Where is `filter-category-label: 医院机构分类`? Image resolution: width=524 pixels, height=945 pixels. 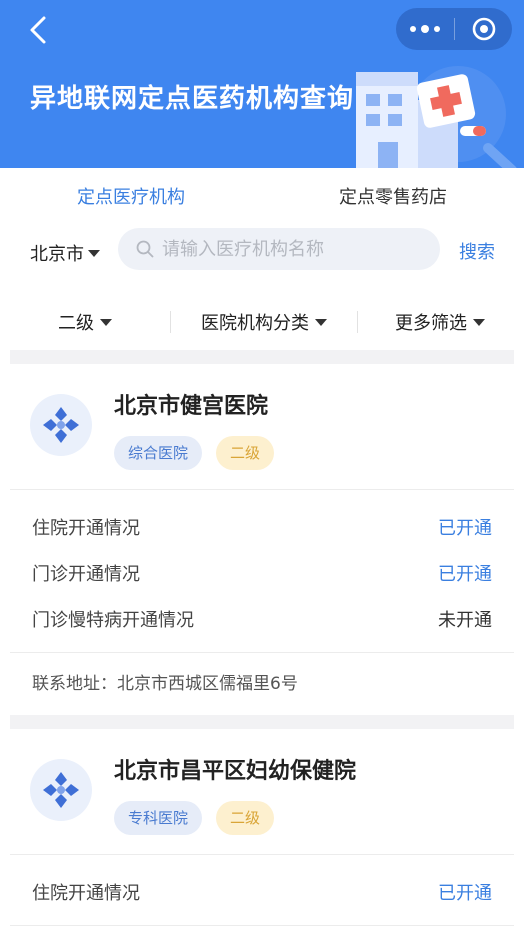 filter-category-label: 医院机构分类 is located at coordinates (255, 323).